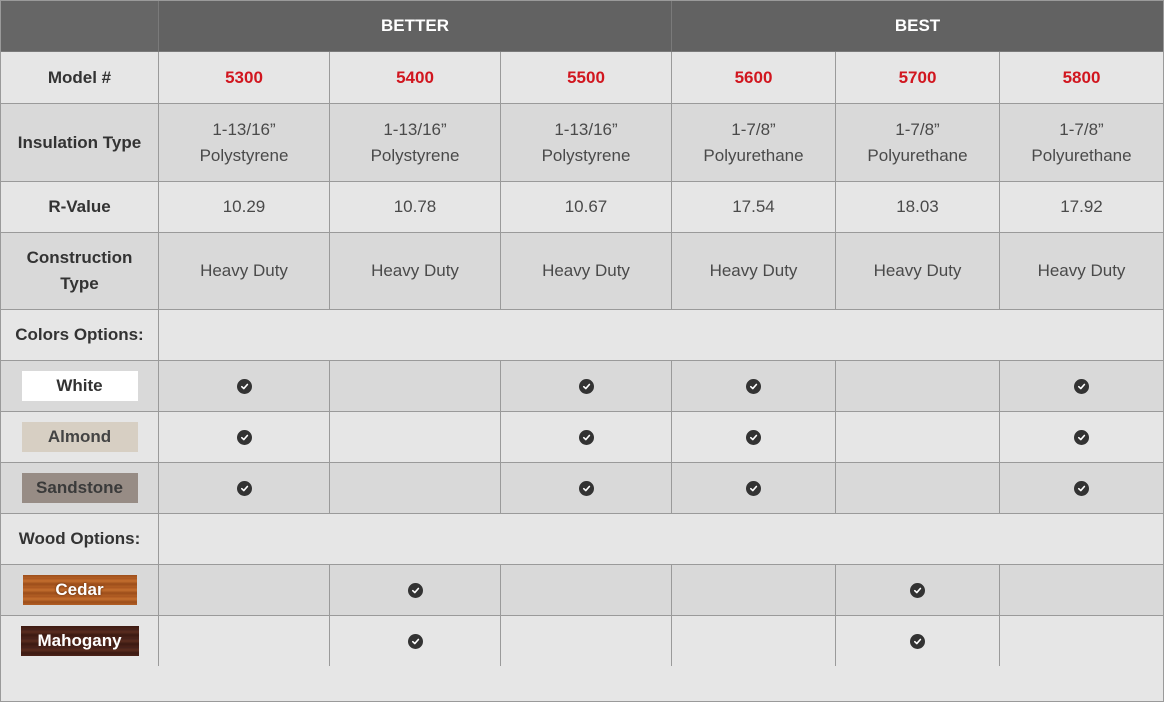  Describe the element at coordinates (582, 335) in the screenshot. I see `colors-section-row: Colors Options:` at that location.